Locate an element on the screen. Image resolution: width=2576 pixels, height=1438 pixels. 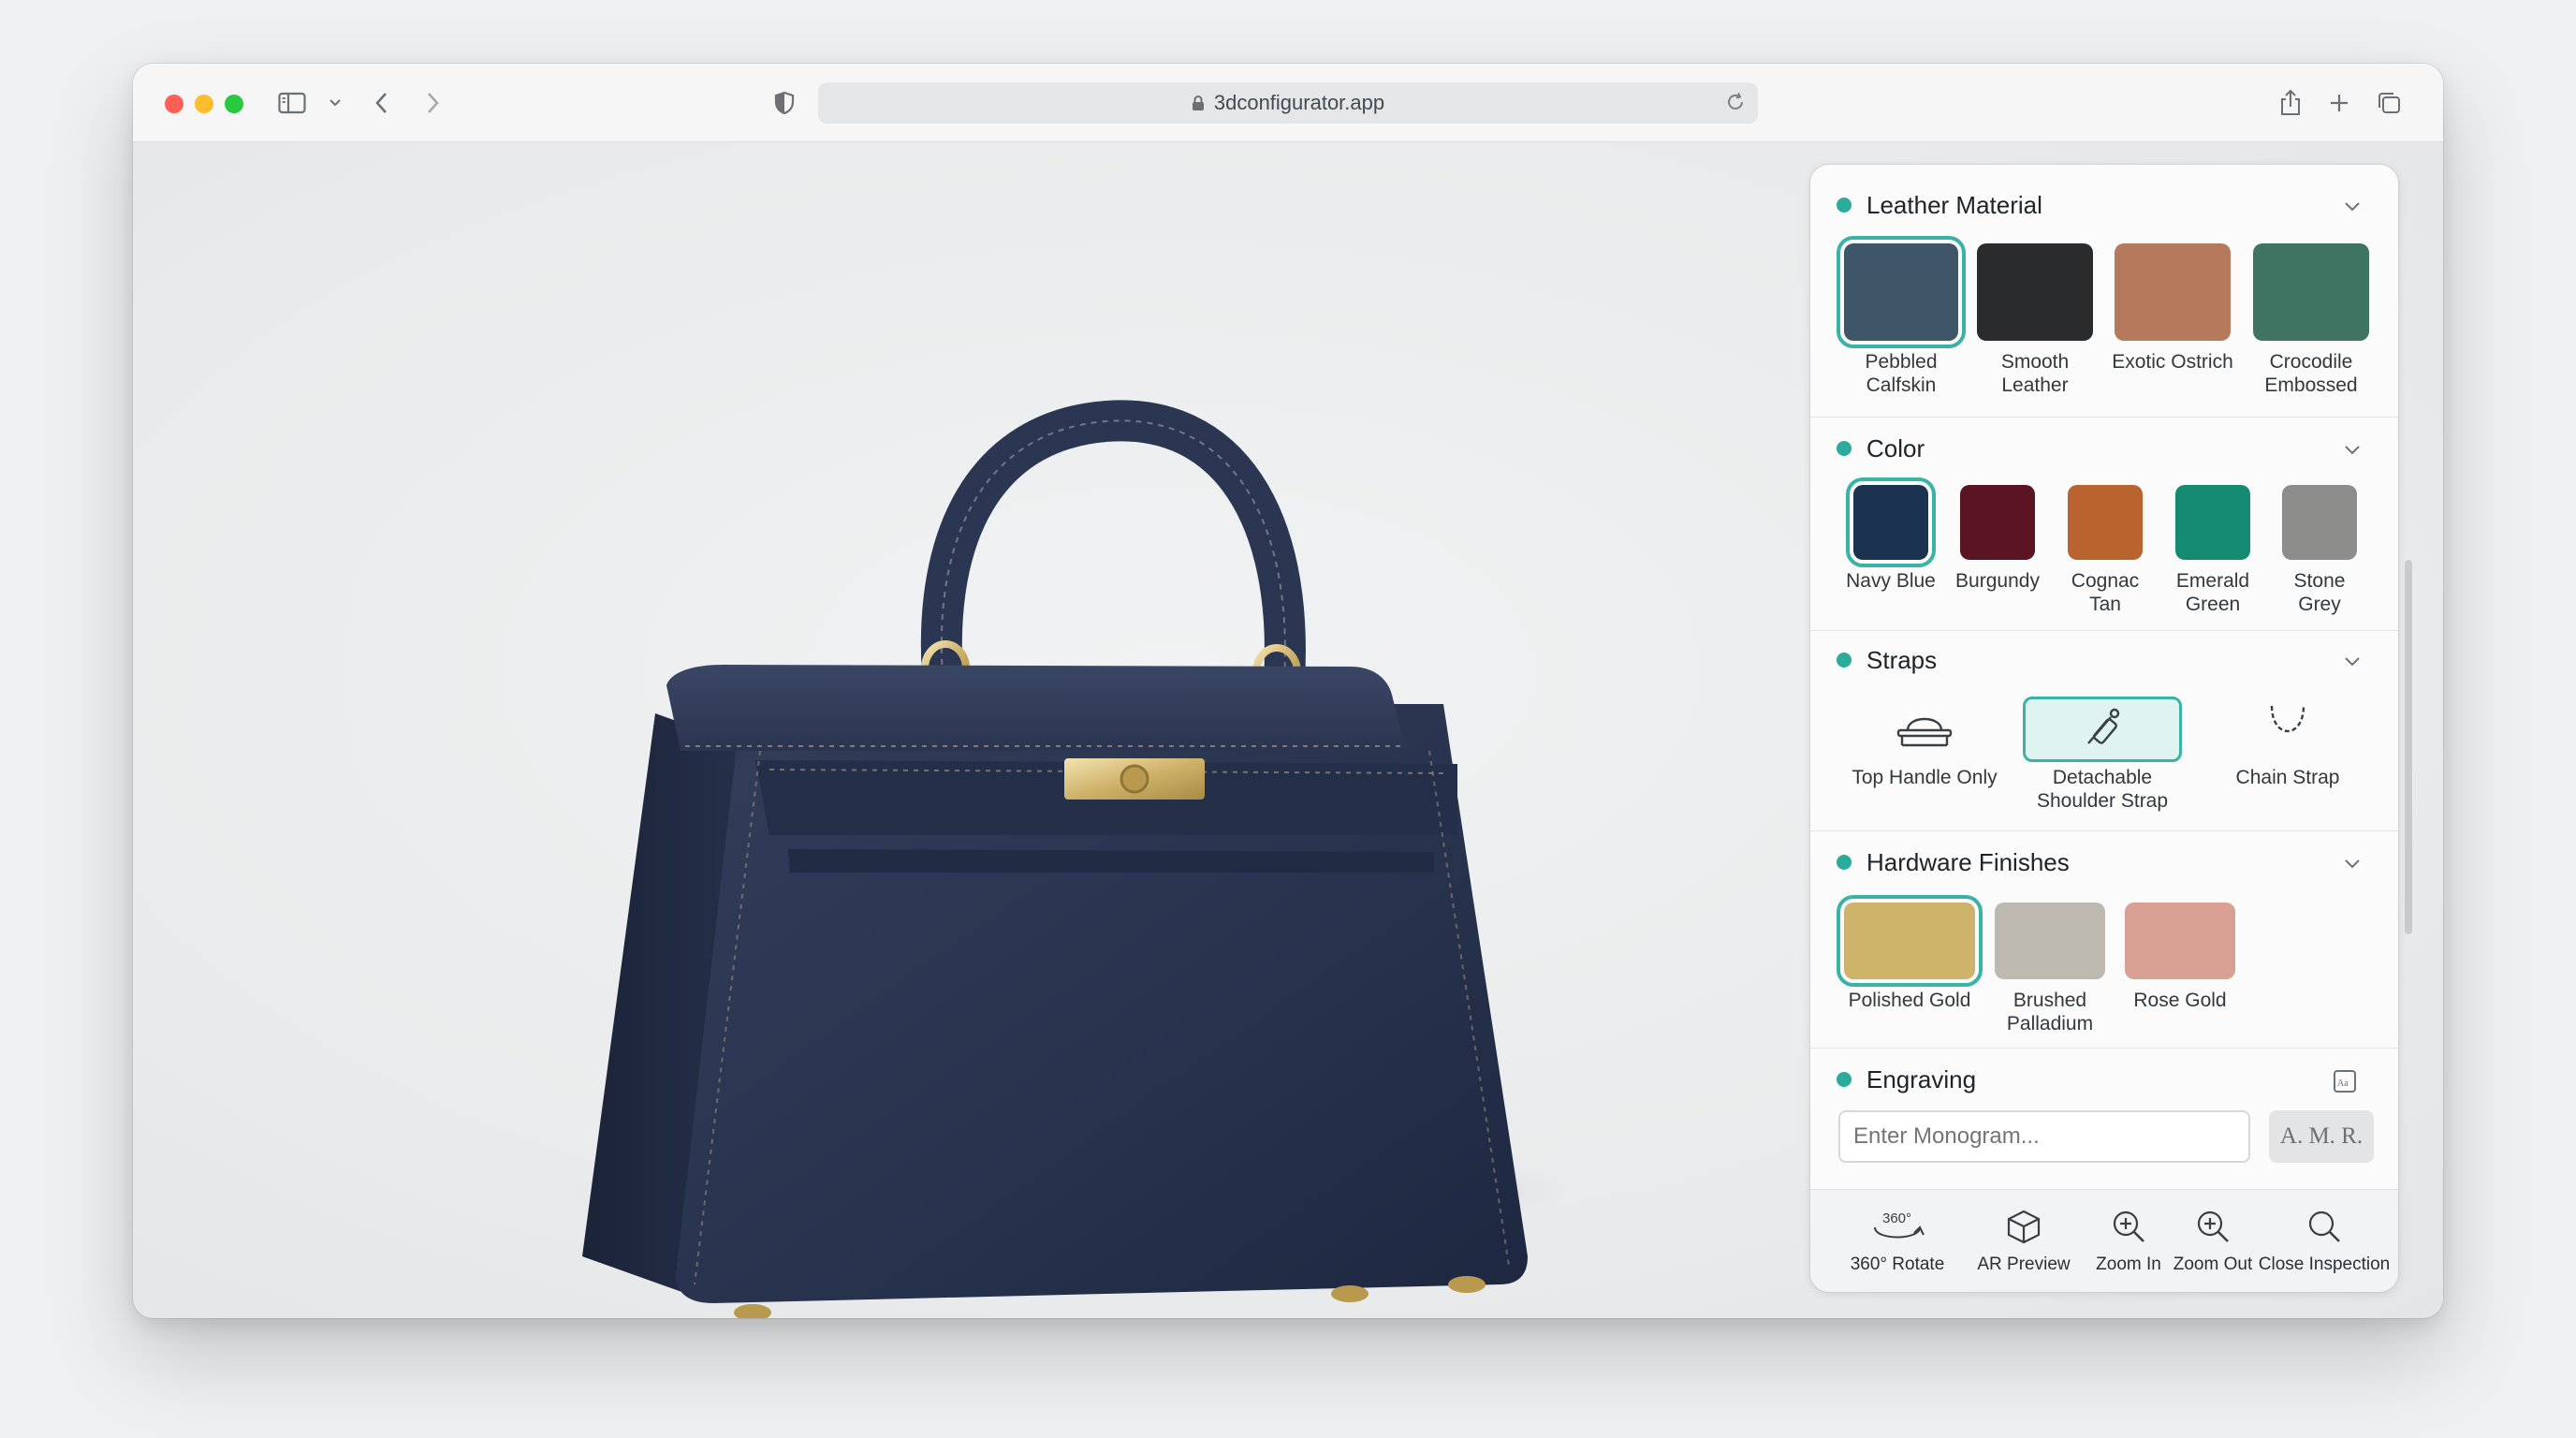
straps-title: Straps is located at coordinates (1902, 659).